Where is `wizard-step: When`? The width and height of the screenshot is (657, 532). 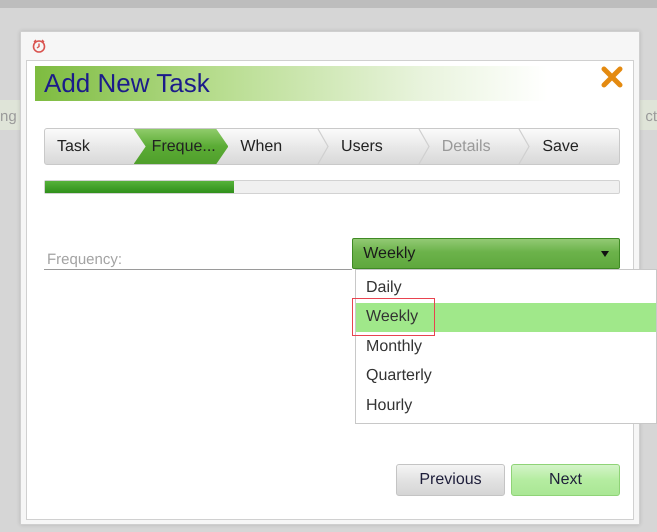 wizard-step: When is located at coordinates (273, 146).